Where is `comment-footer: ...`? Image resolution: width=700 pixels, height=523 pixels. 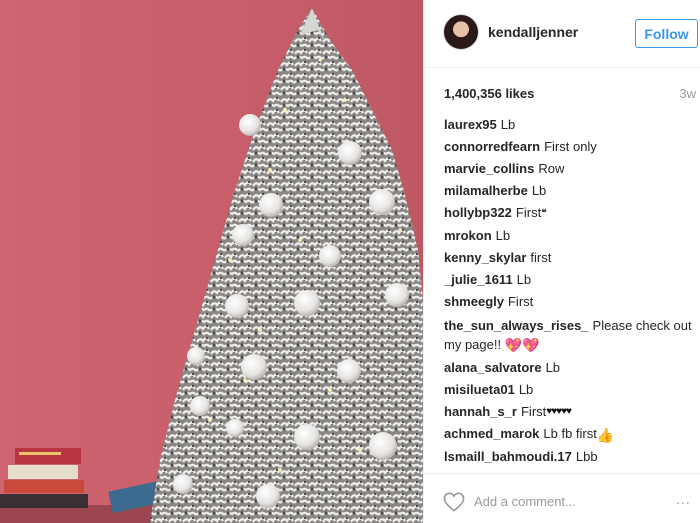 comment-footer: ... is located at coordinates (562, 498).